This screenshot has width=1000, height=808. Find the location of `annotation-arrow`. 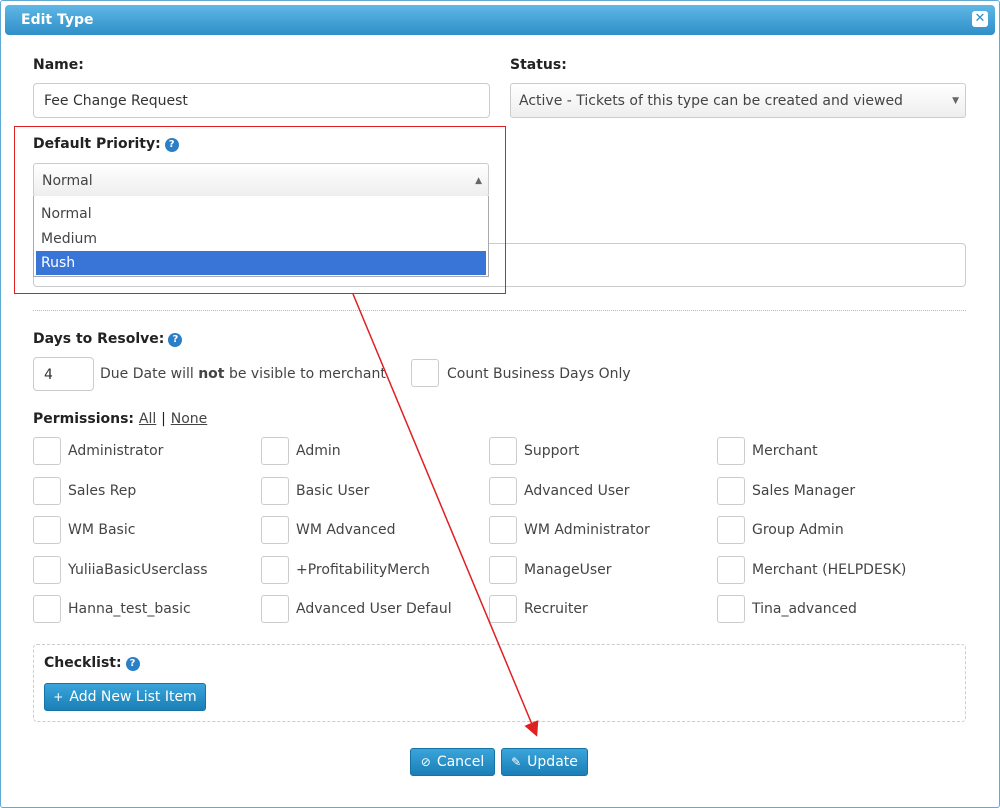

annotation-arrow is located at coordinates (445, 515).